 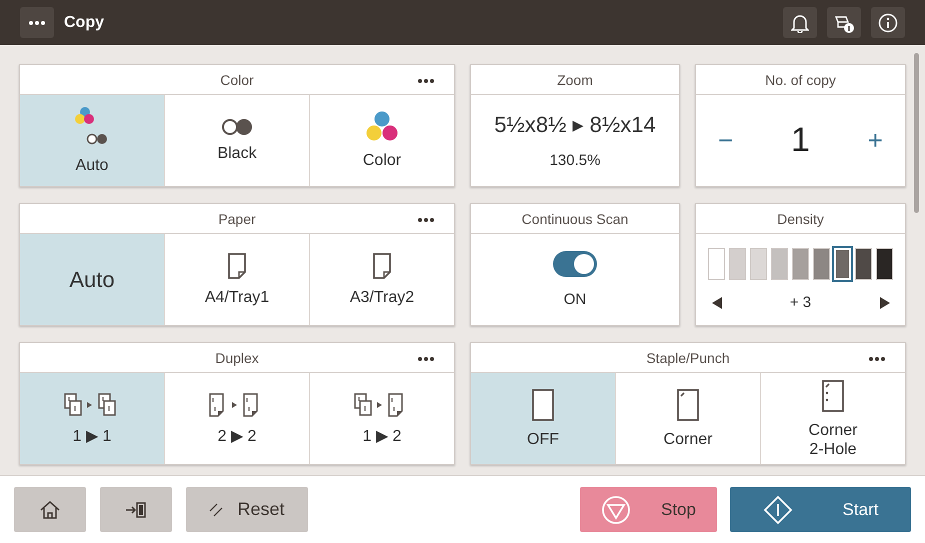 I want to click on option-button: Color, so click(x=381, y=140).